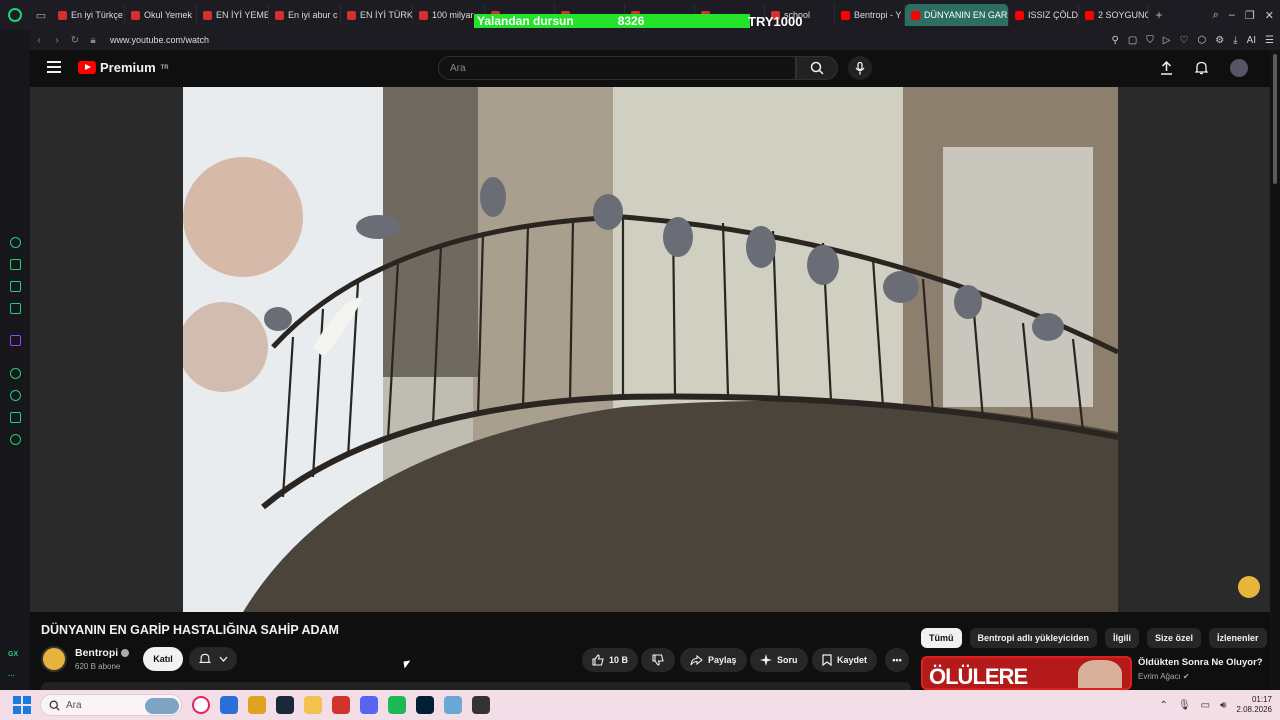  What do you see at coordinates (111, 705) in the screenshot?
I see `taskbar-search: Ara` at bounding box center [111, 705].